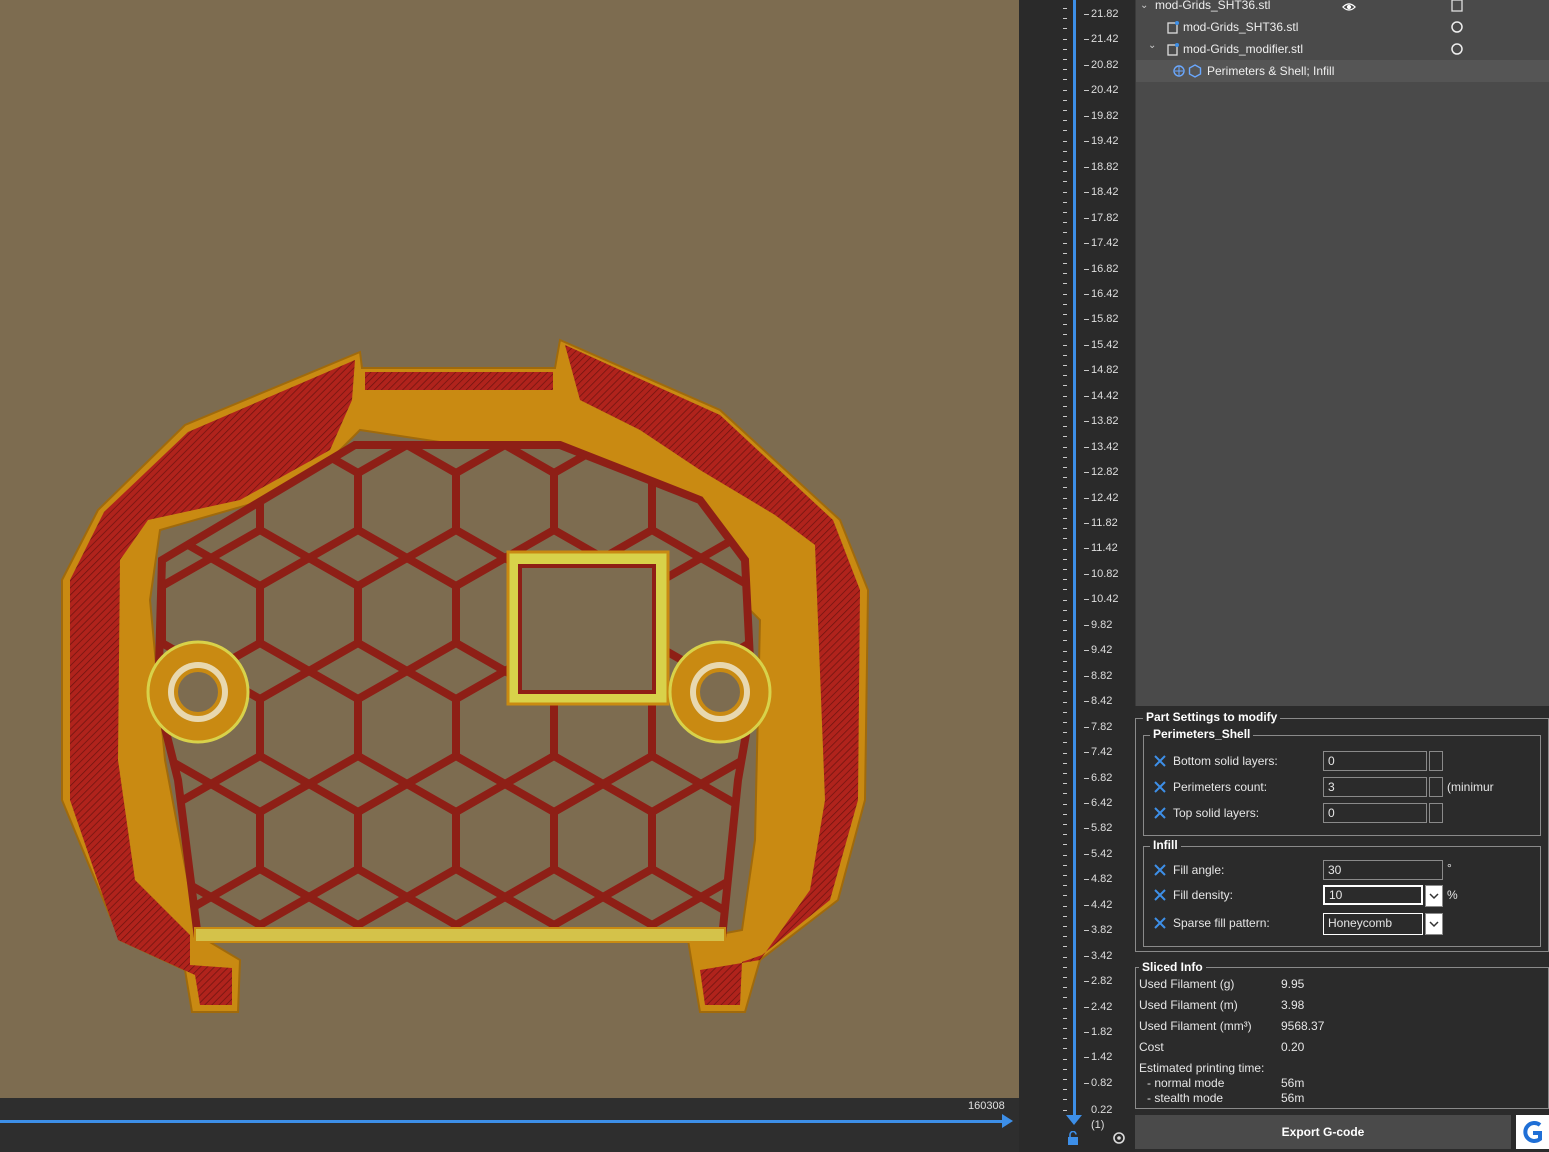 Image resolution: width=1549 pixels, height=1152 pixels. What do you see at coordinates (1373, 924) in the screenshot?
I see `sparse-fill-pattern-select: Honeycomb` at bounding box center [1373, 924].